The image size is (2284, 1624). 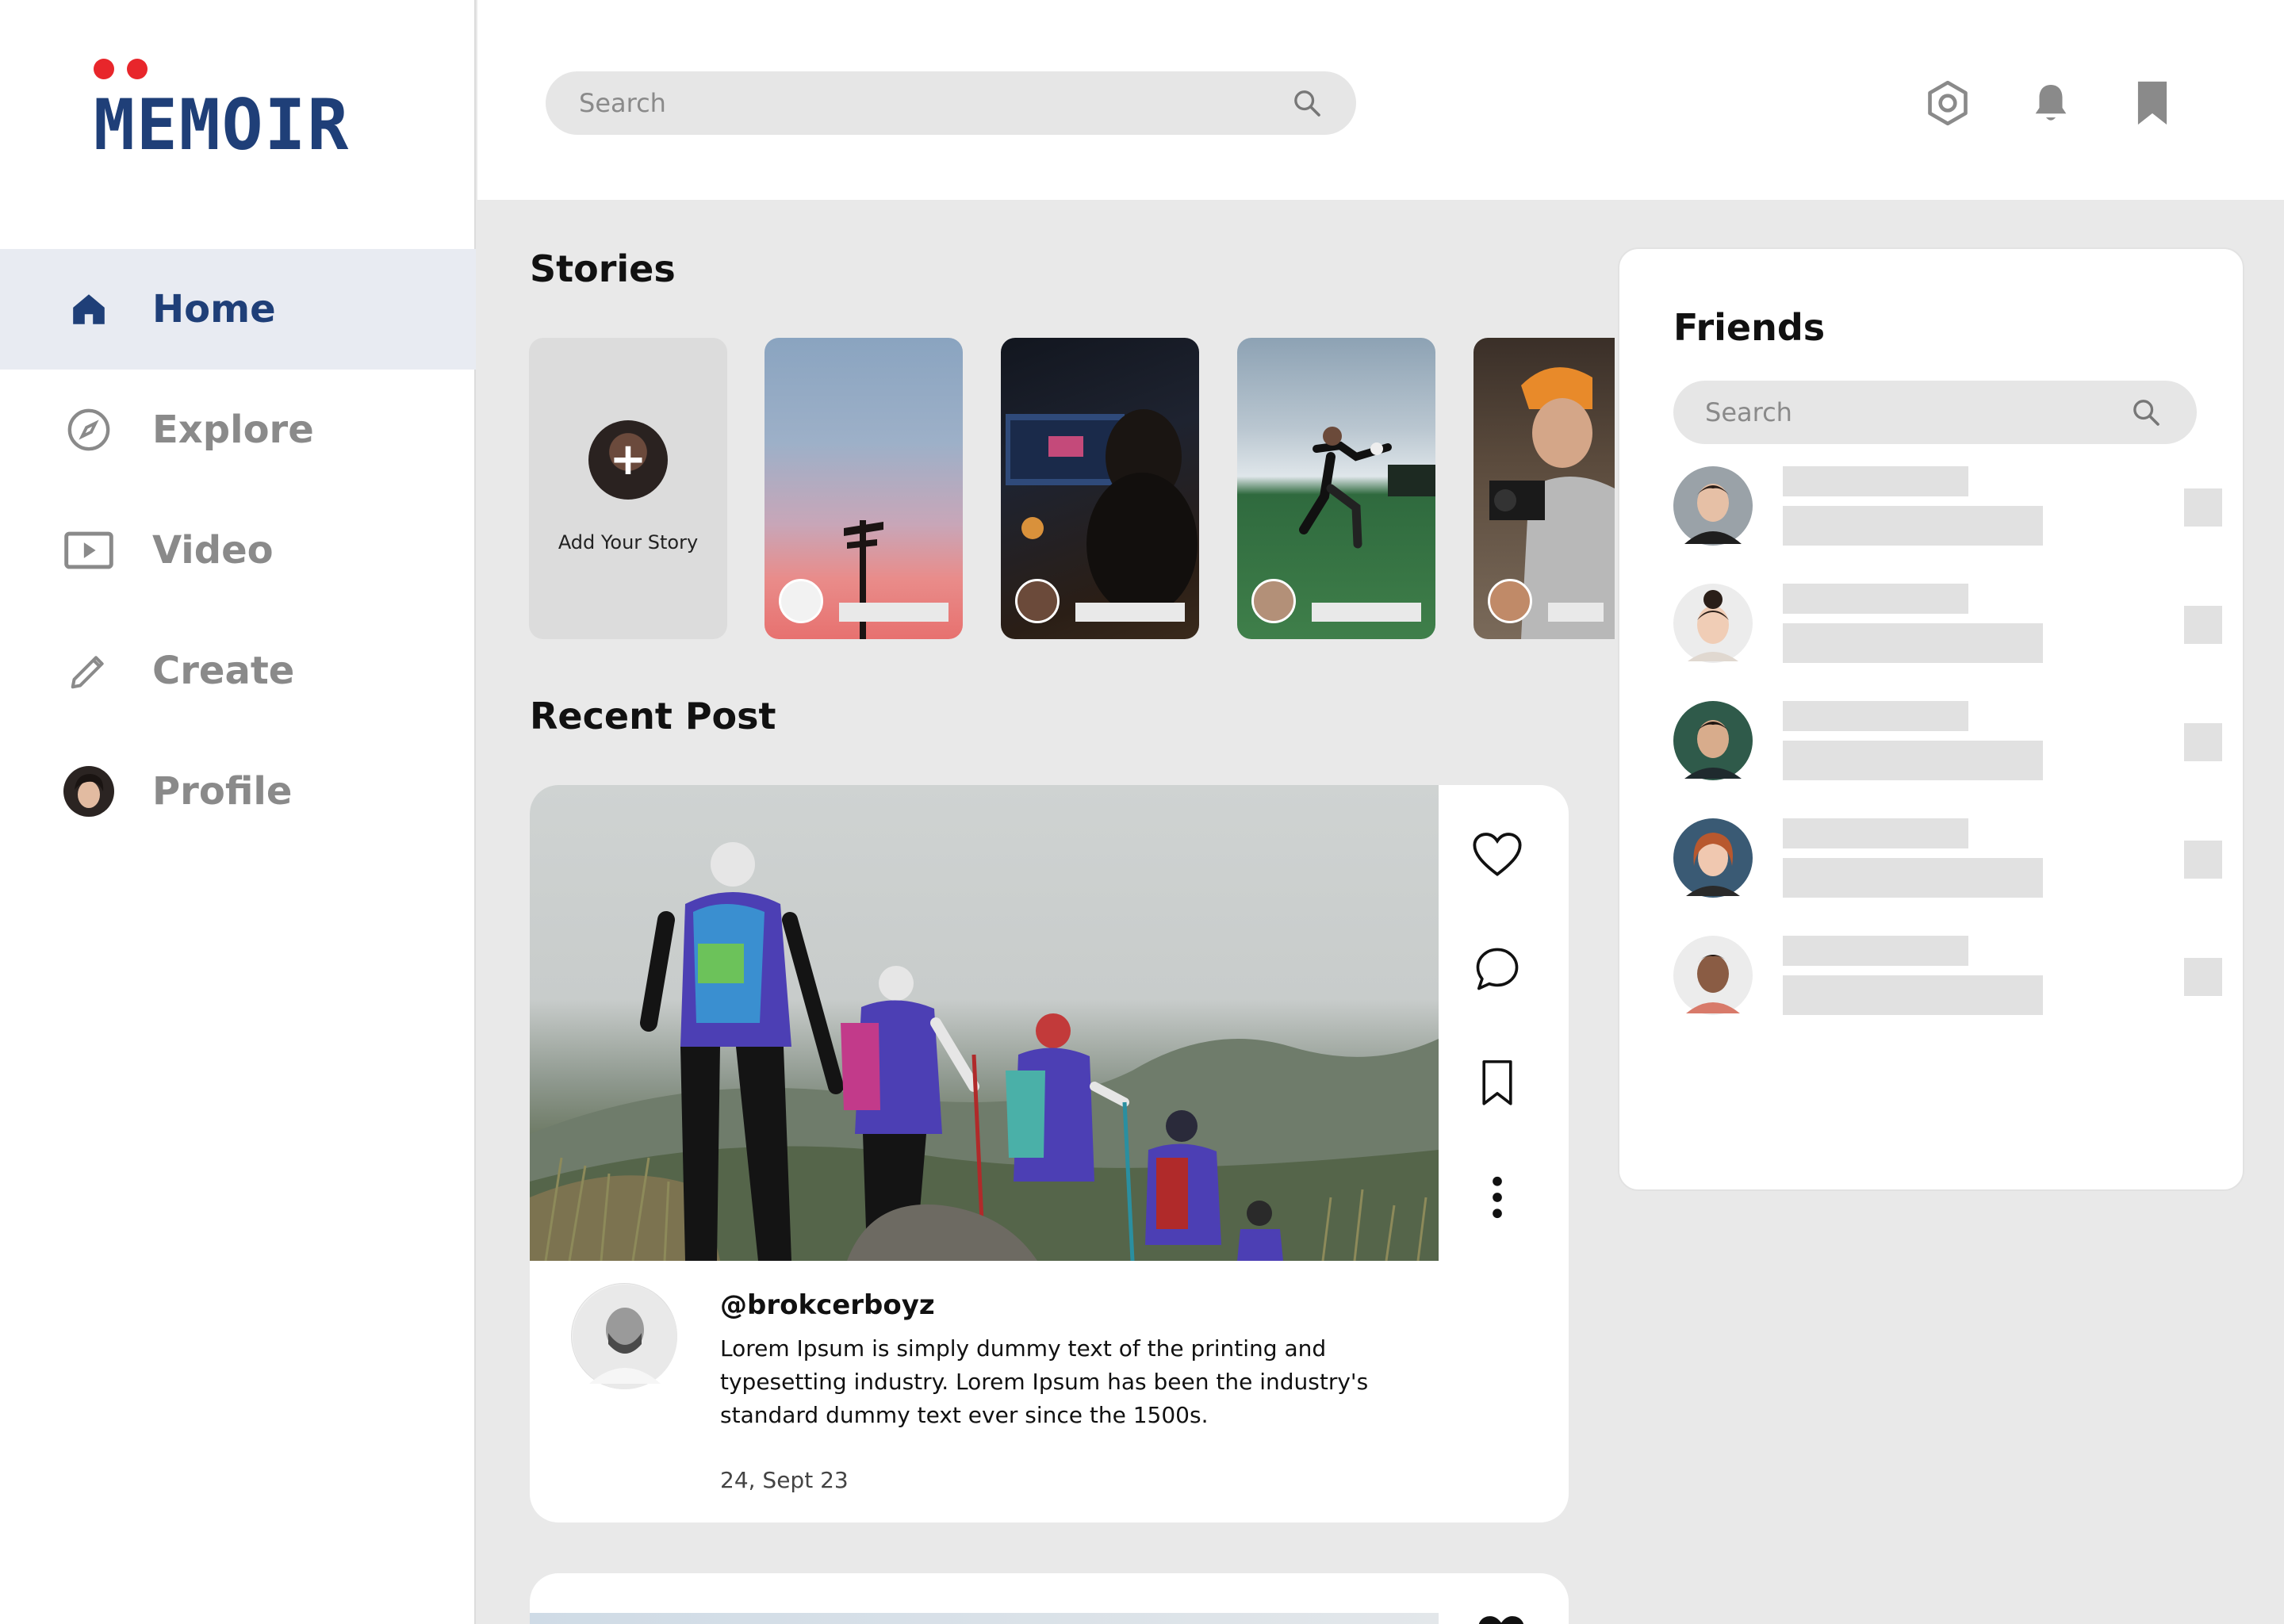 What do you see at coordinates (1497, 1197) in the screenshot?
I see `more-vertical-icon` at bounding box center [1497, 1197].